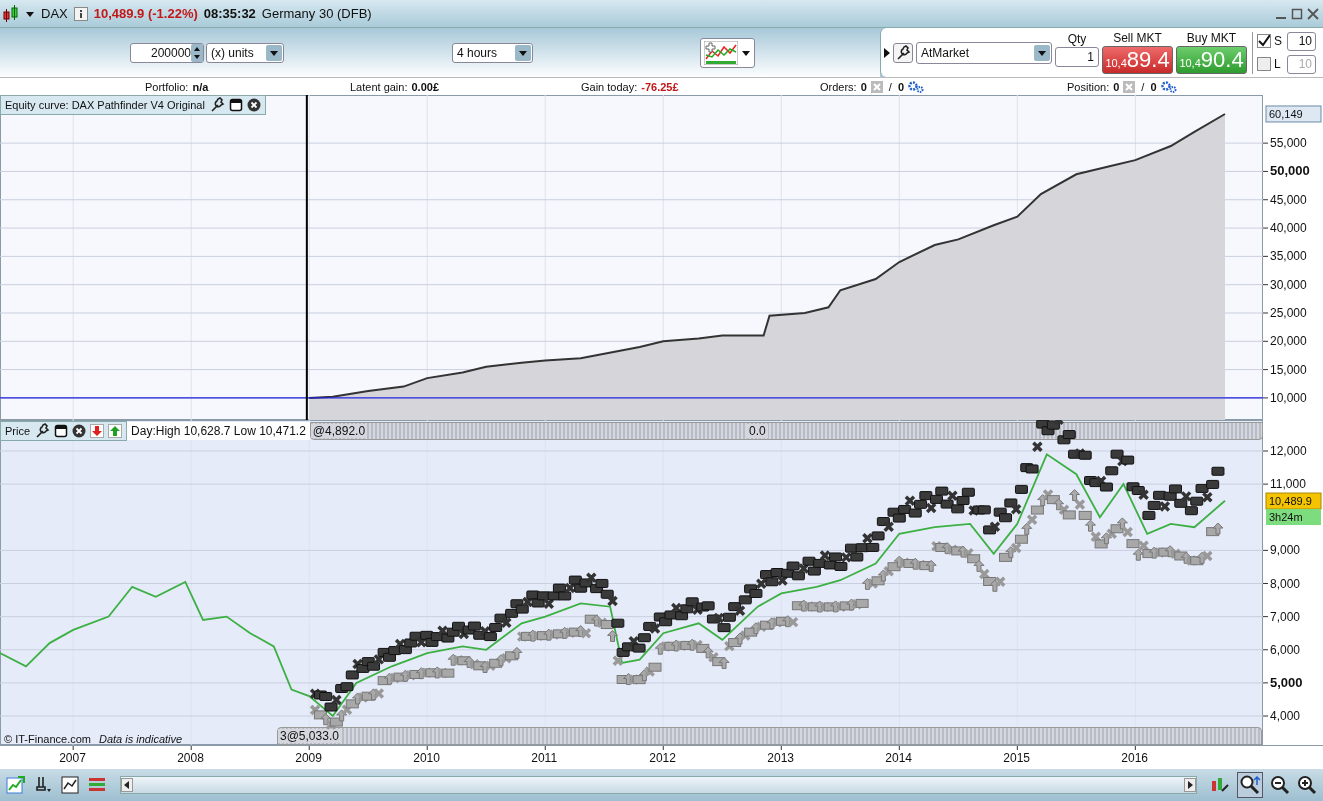 Image resolution: width=1323 pixels, height=801 pixels. Describe the element at coordinates (18, 431) in the screenshot. I see `panel-title: Price` at that location.